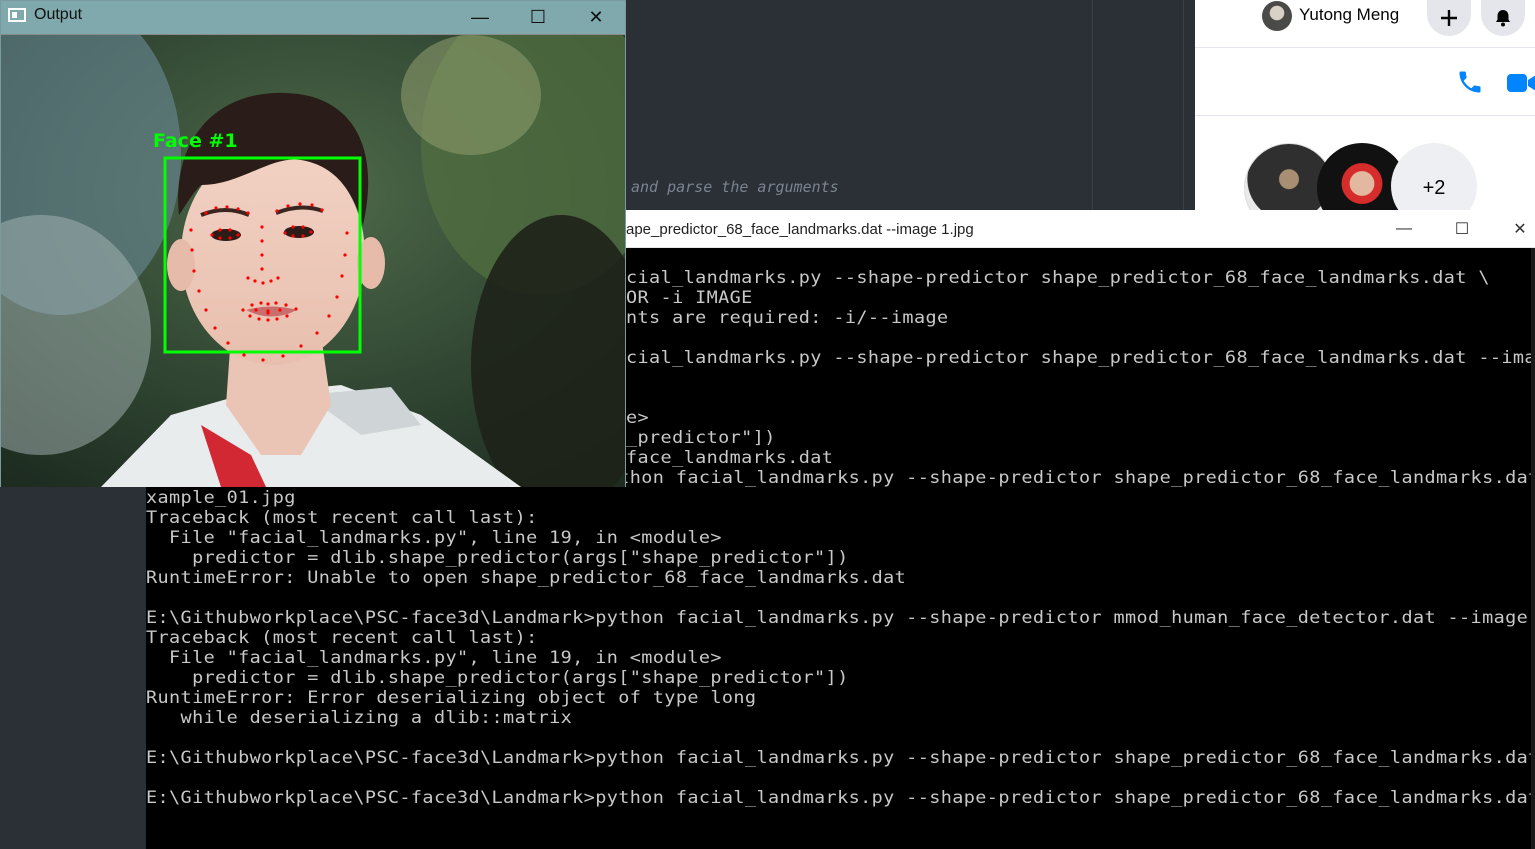  I want to click on app-window-icon, so click(17, 15).